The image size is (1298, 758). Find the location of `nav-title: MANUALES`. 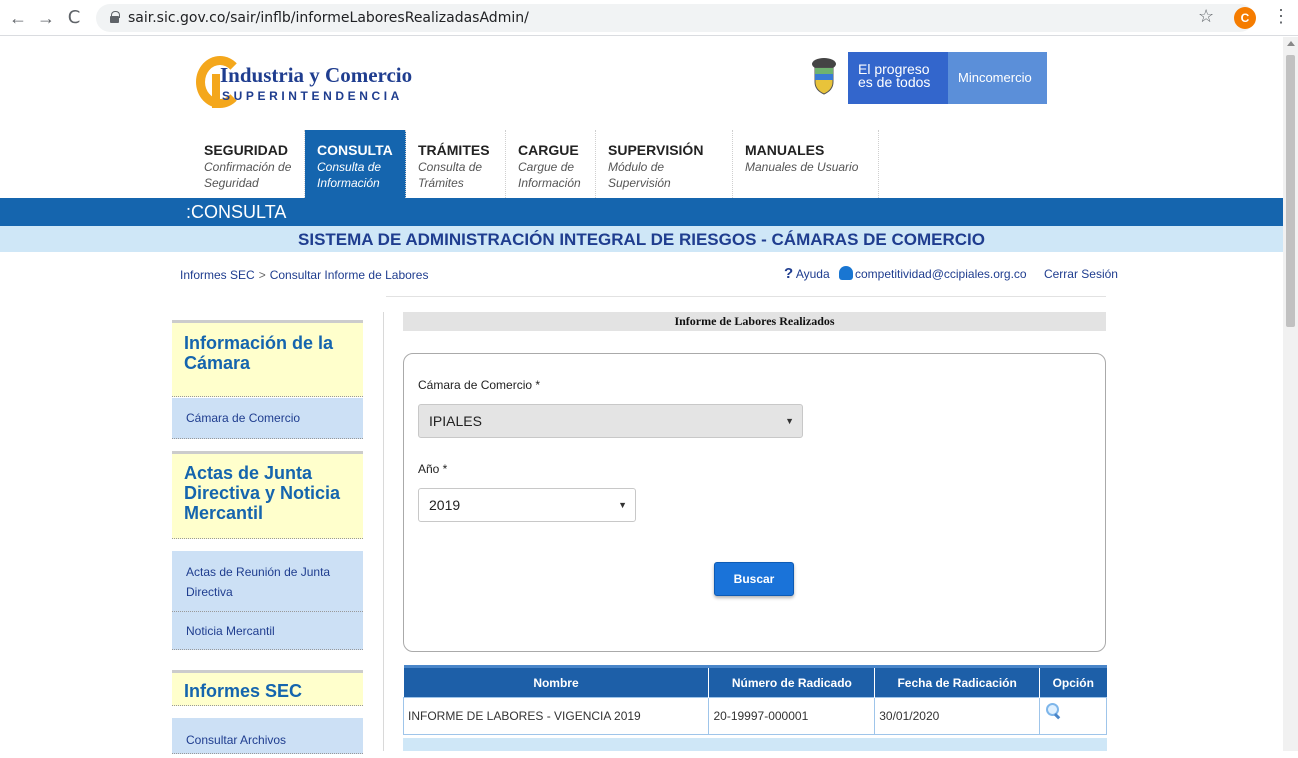

nav-title: MANUALES is located at coordinates (785, 150).